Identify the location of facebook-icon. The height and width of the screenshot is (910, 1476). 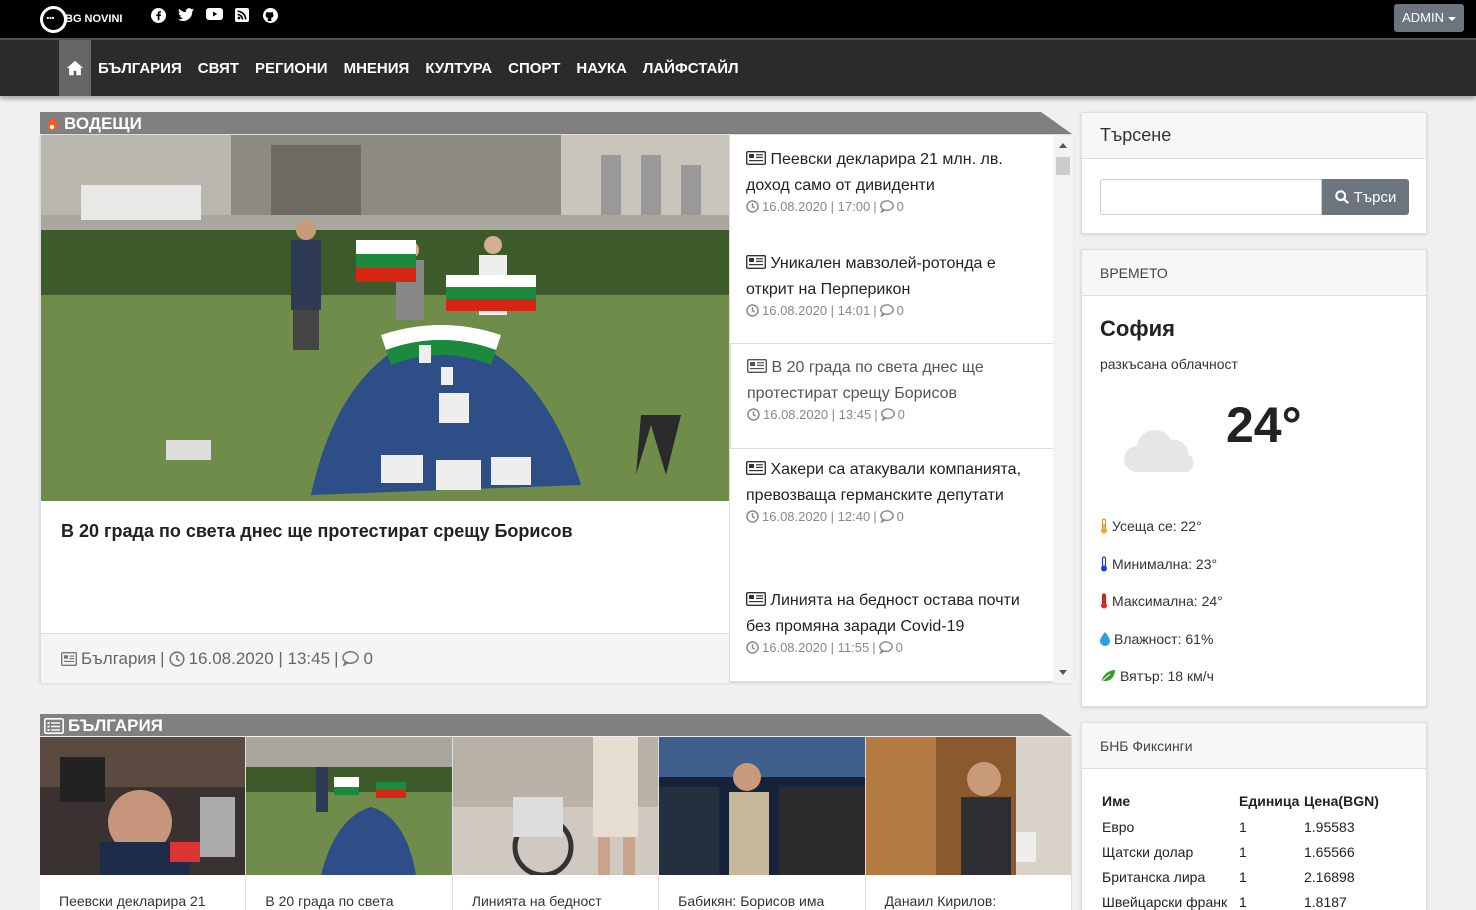
(158, 16).